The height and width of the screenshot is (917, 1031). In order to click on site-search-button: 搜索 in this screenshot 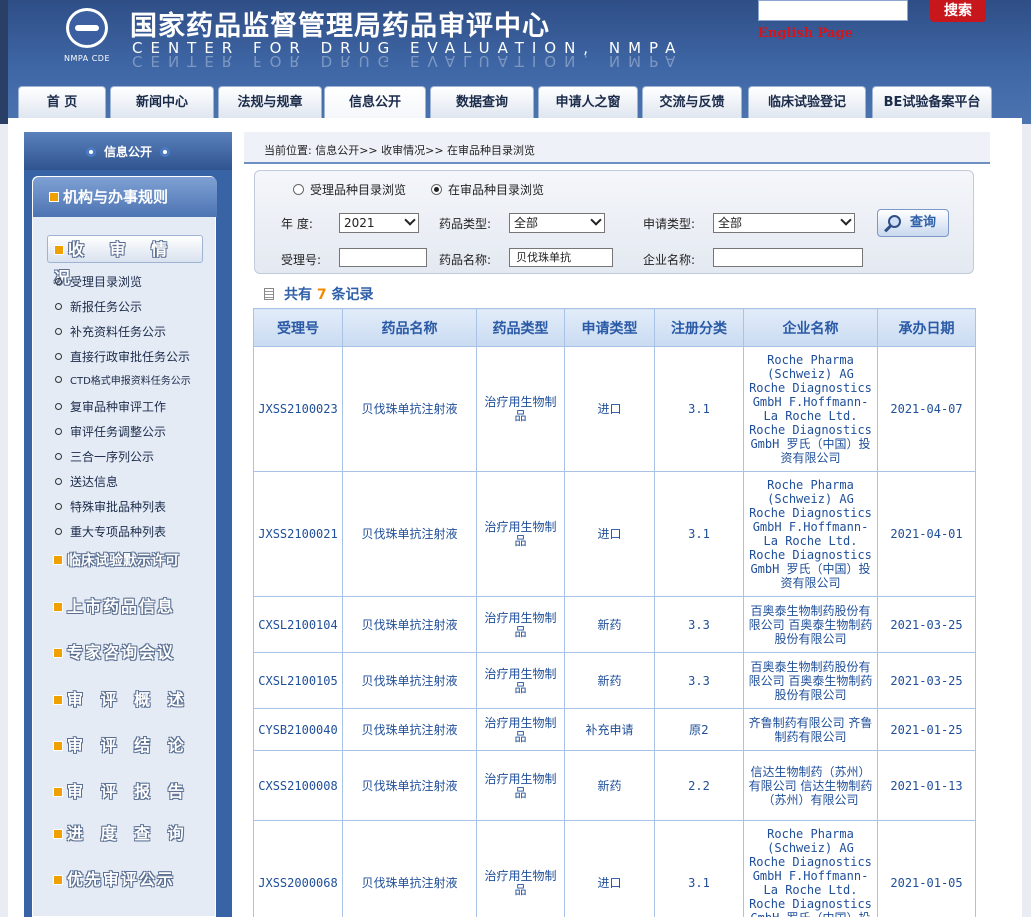, I will do `click(958, 11)`.